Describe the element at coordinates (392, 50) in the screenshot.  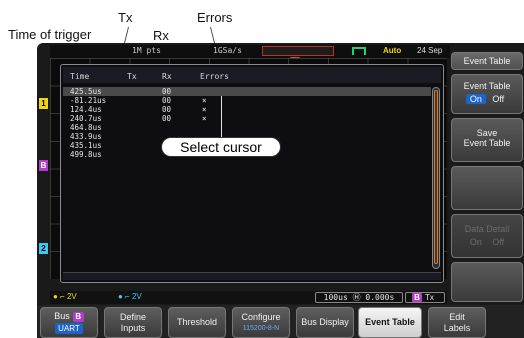
I see `trigger-mode: Auto` at that location.